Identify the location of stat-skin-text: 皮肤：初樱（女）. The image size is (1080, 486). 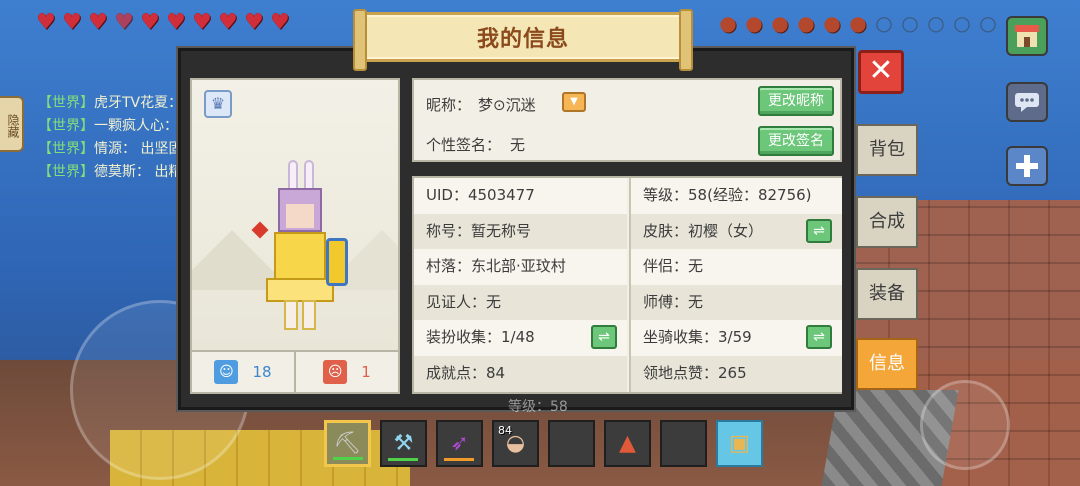
(703, 230).